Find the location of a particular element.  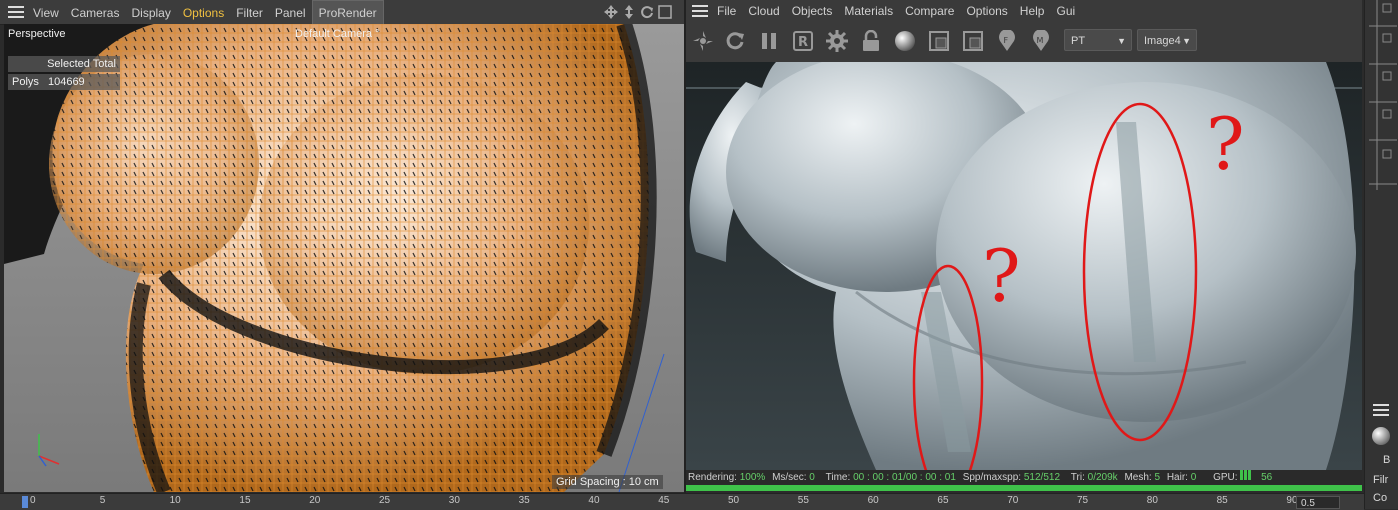

annotation-question-mark: ? is located at coordinates (1225, 144).